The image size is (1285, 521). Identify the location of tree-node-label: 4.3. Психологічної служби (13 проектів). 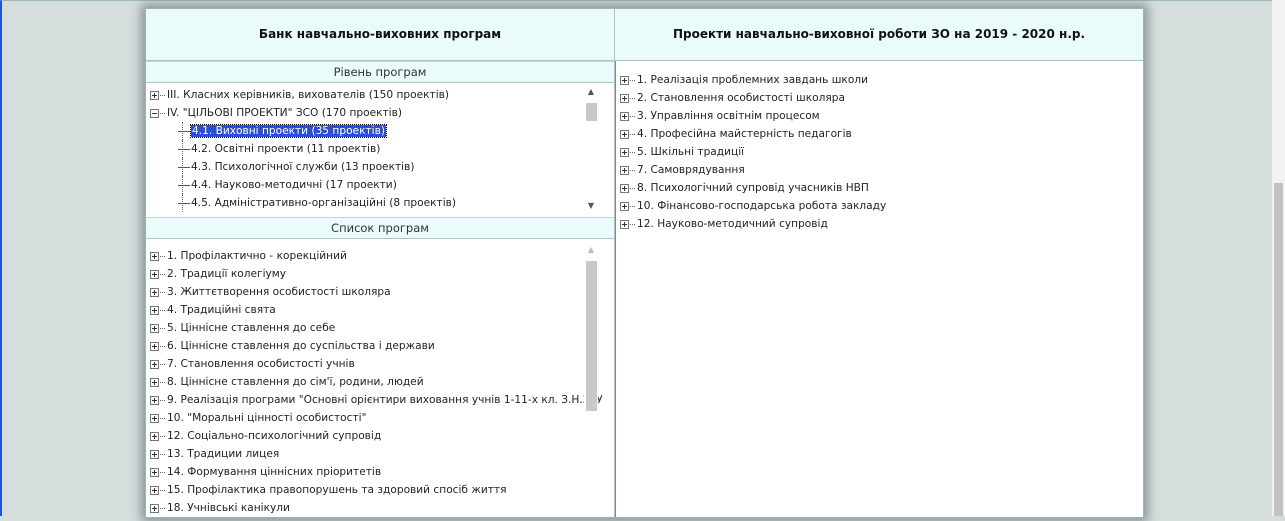
(303, 167).